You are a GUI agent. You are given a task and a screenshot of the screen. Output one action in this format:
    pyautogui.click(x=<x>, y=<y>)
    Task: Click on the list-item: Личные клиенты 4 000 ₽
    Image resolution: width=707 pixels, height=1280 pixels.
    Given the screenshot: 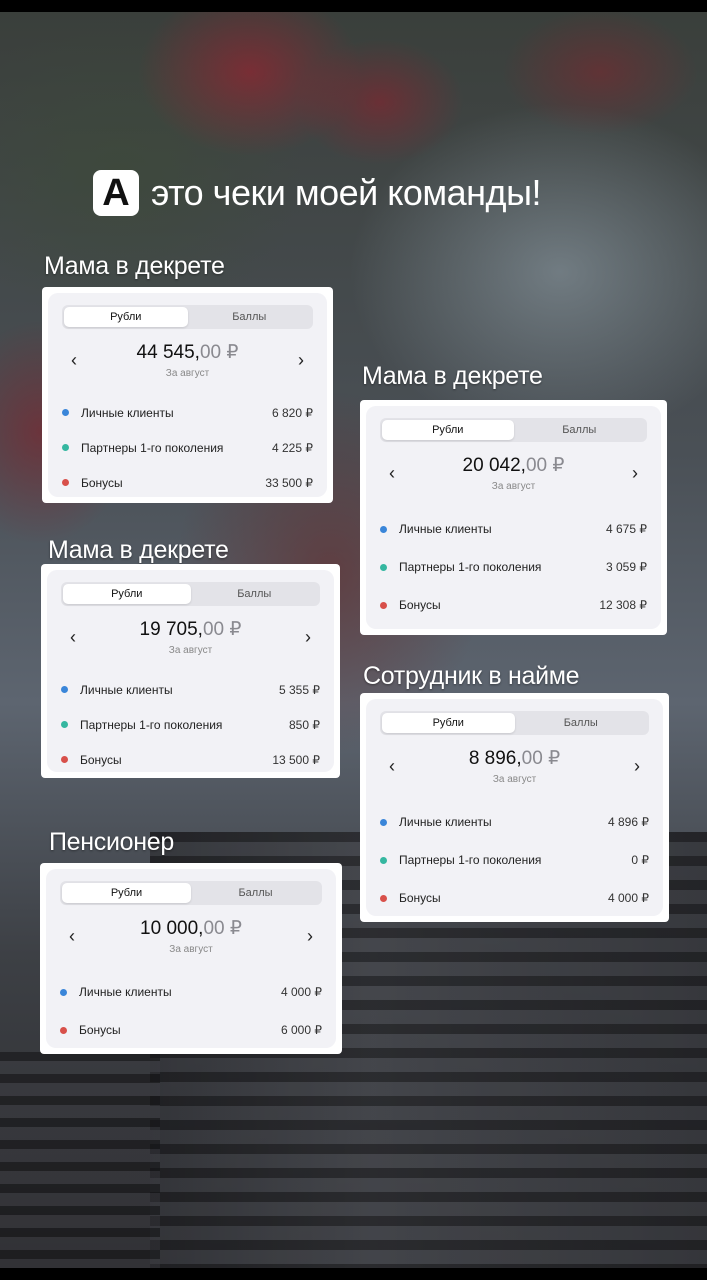 What is the action you would take?
    pyautogui.click(x=191, y=992)
    